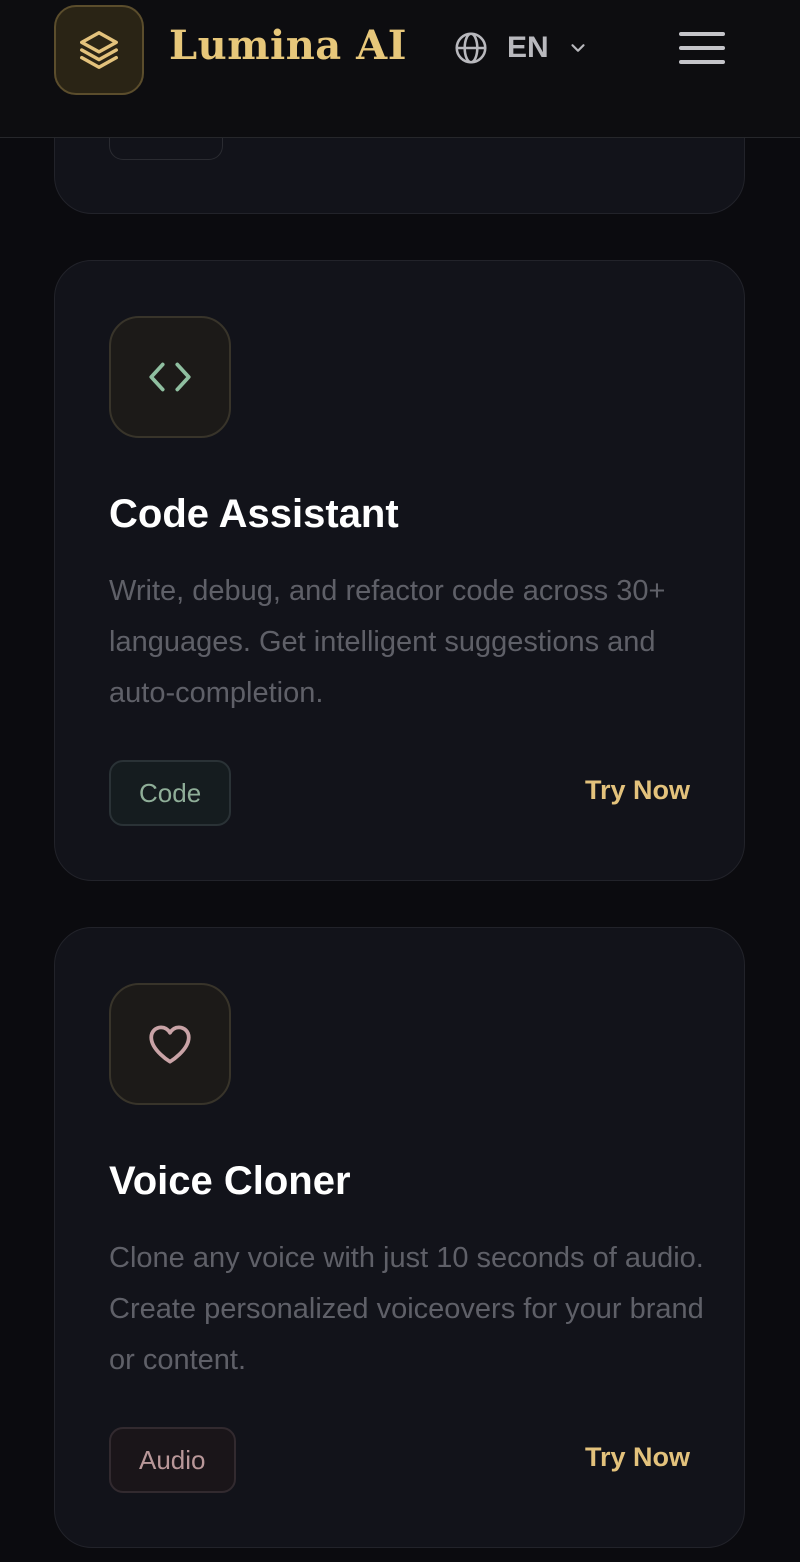  I want to click on menu-button, so click(702, 48).